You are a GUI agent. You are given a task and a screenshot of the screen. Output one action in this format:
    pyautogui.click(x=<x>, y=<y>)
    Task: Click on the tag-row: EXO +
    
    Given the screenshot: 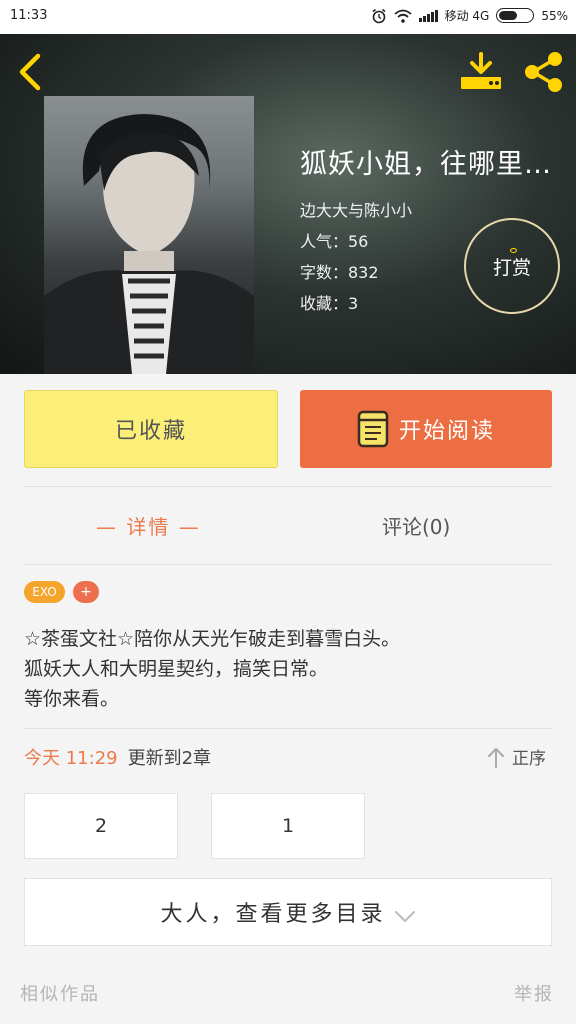 What is the action you would take?
    pyautogui.click(x=61, y=592)
    